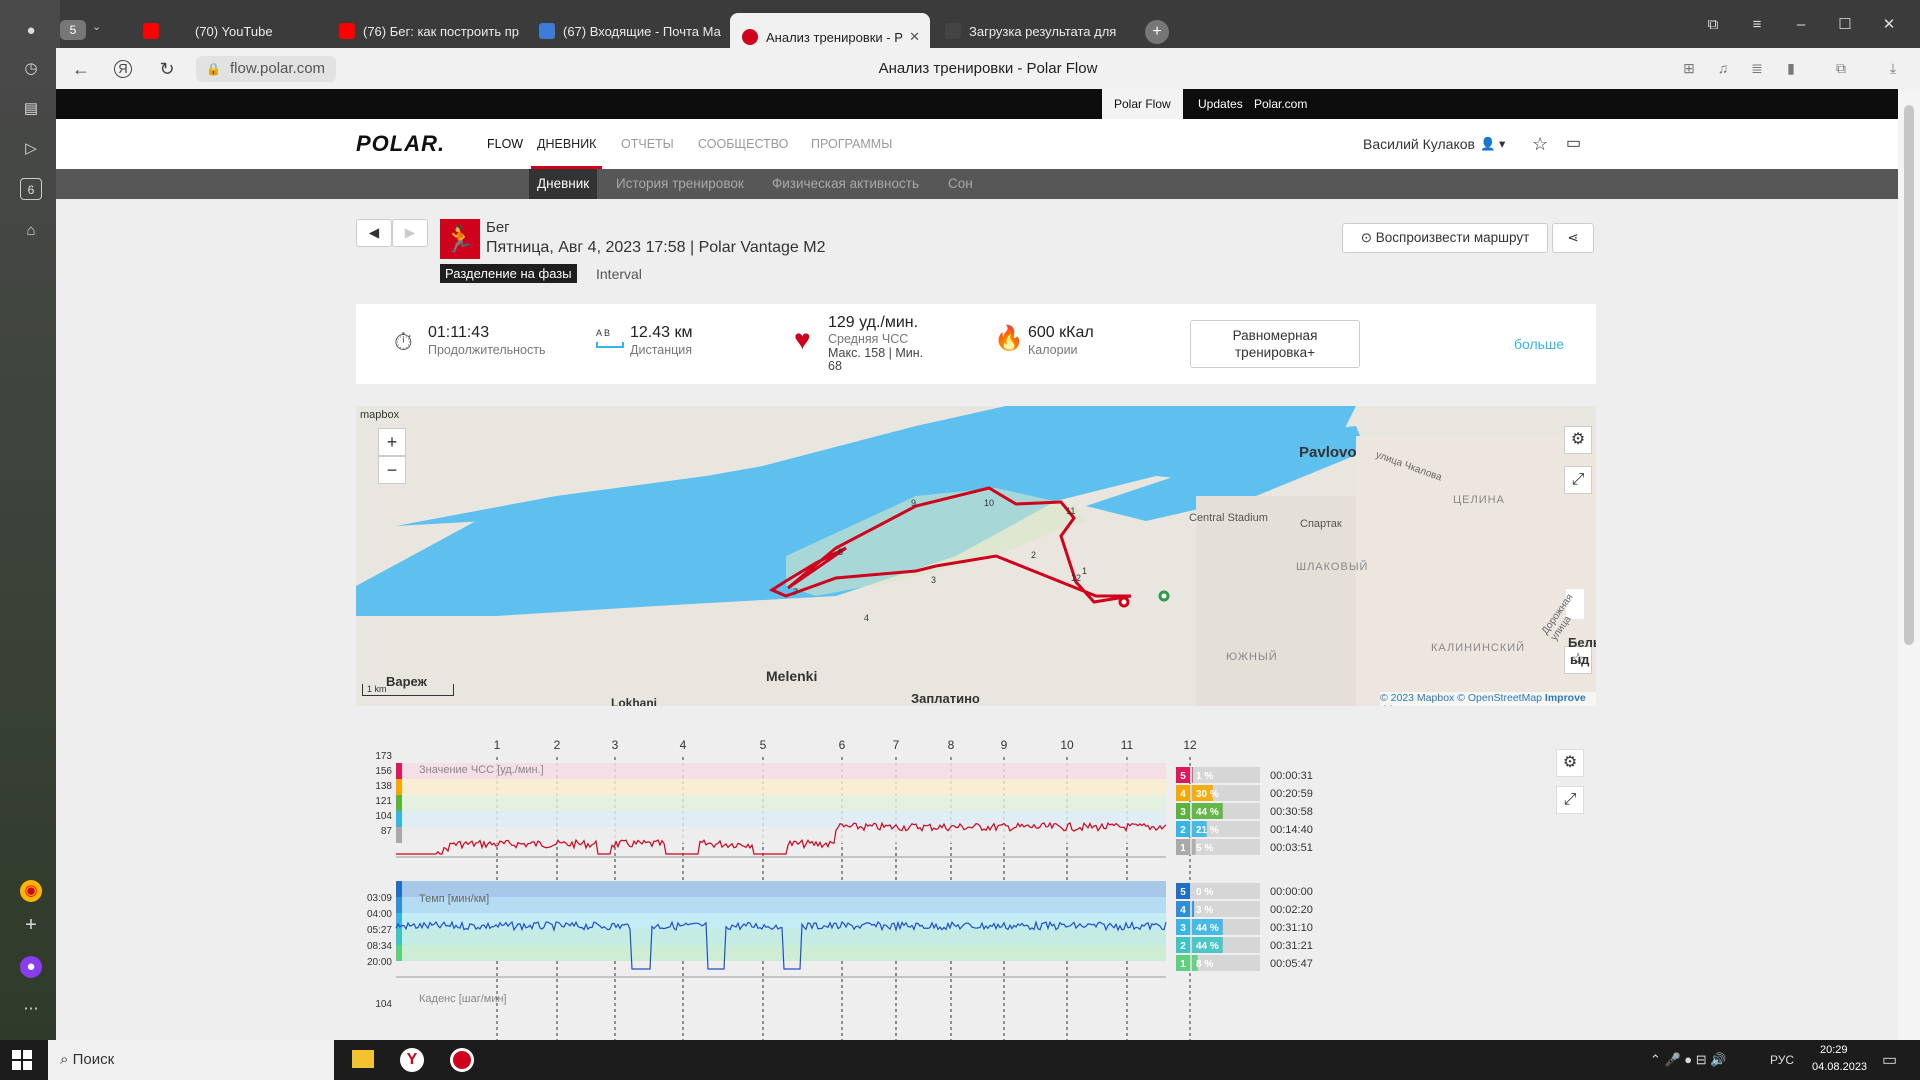 Image resolution: width=1920 pixels, height=1080 pixels. What do you see at coordinates (1578, 440) in the screenshot?
I see `map-settings-icon: ⚙` at bounding box center [1578, 440].